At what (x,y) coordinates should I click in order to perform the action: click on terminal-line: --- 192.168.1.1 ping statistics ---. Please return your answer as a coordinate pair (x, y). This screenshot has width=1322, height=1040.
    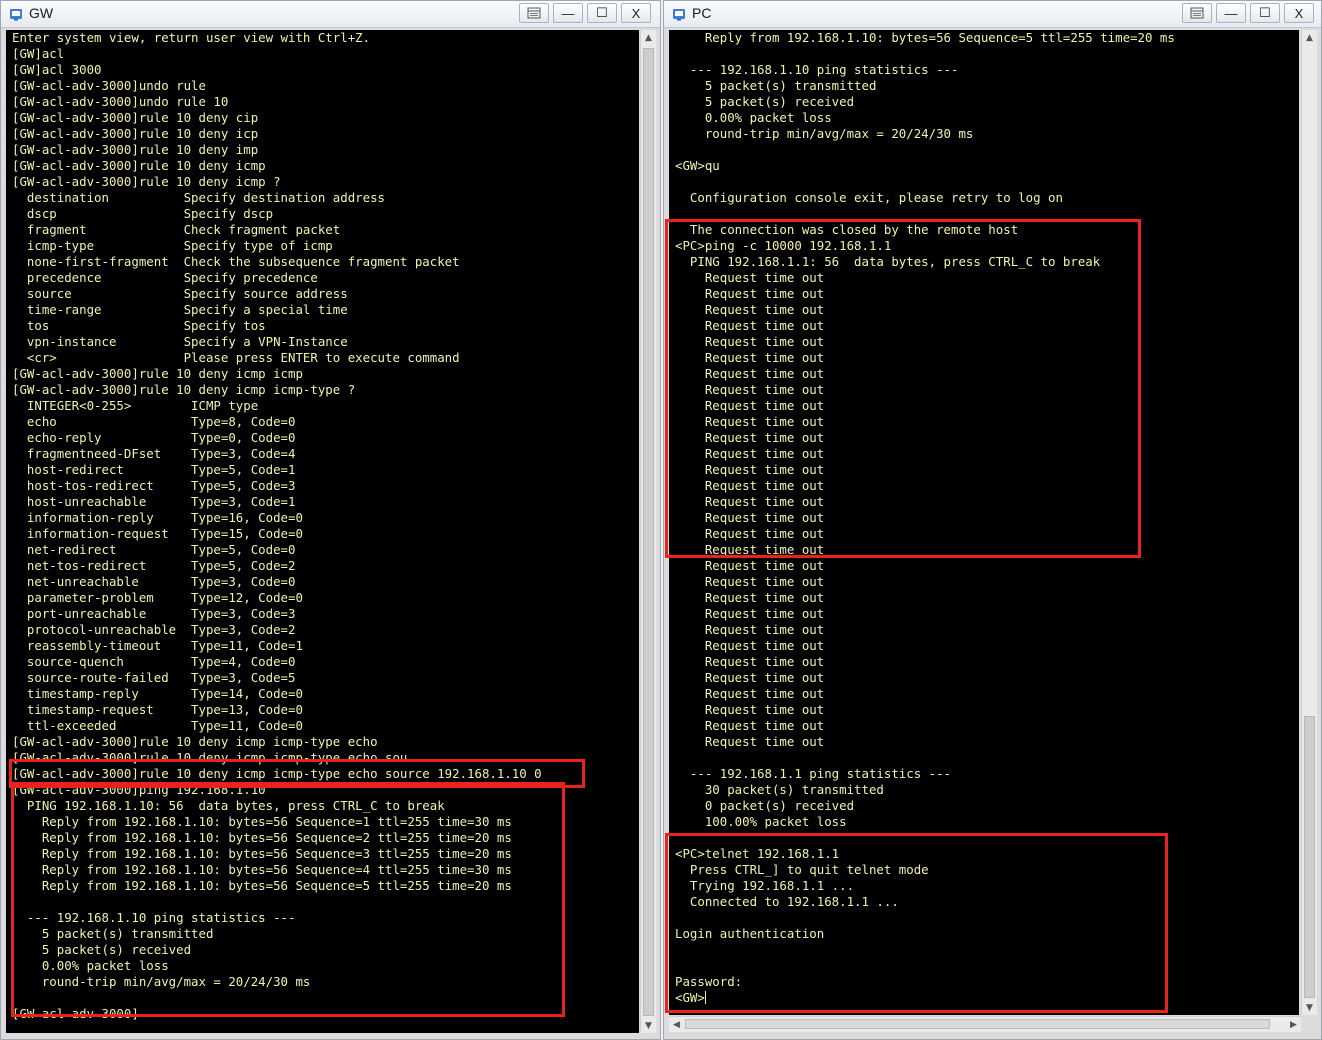
    Looking at the image, I should click on (813, 773).